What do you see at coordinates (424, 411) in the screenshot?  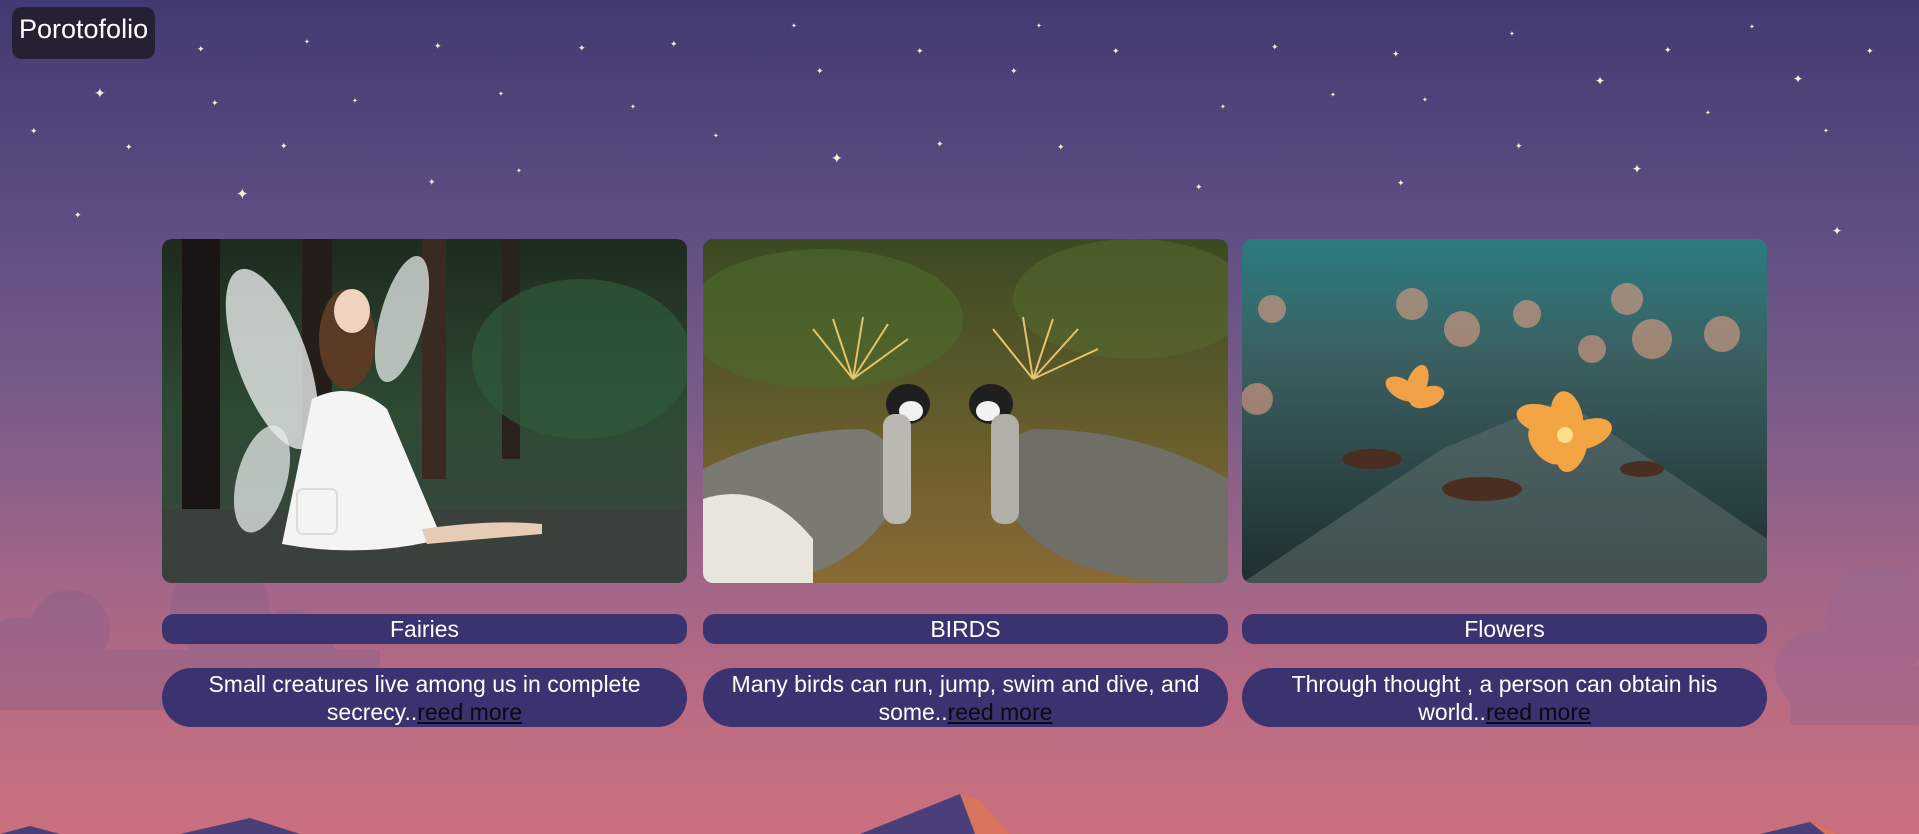 I see `card-image-fairy` at bounding box center [424, 411].